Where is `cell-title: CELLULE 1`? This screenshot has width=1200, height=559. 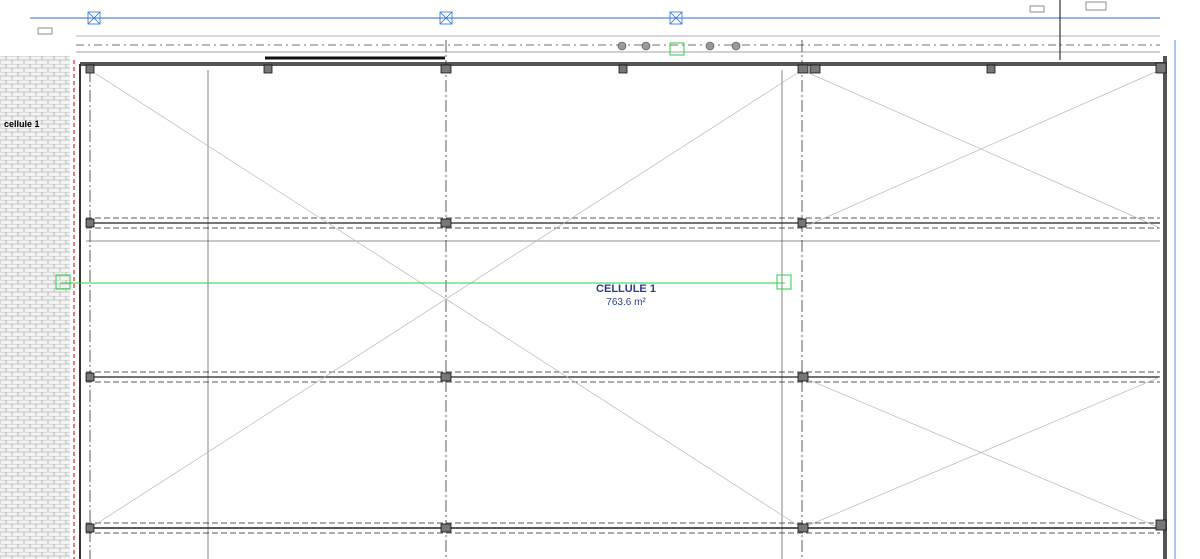 cell-title: CELLULE 1 is located at coordinates (626, 289).